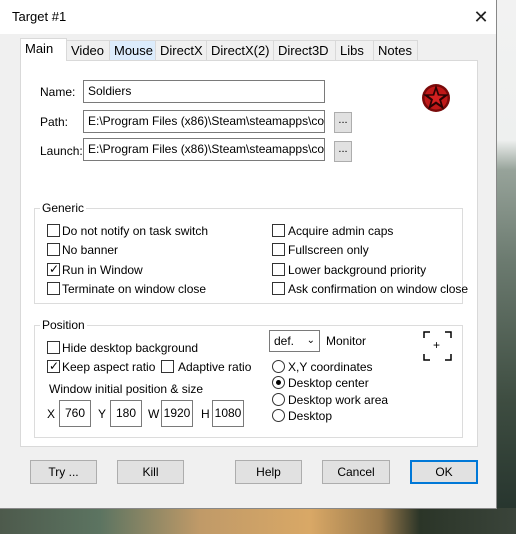 The height and width of the screenshot is (534, 516). What do you see at coordinates (177, 413) in the screenshot?
I see `w-input: 1920` at bounding box center [177, 413].